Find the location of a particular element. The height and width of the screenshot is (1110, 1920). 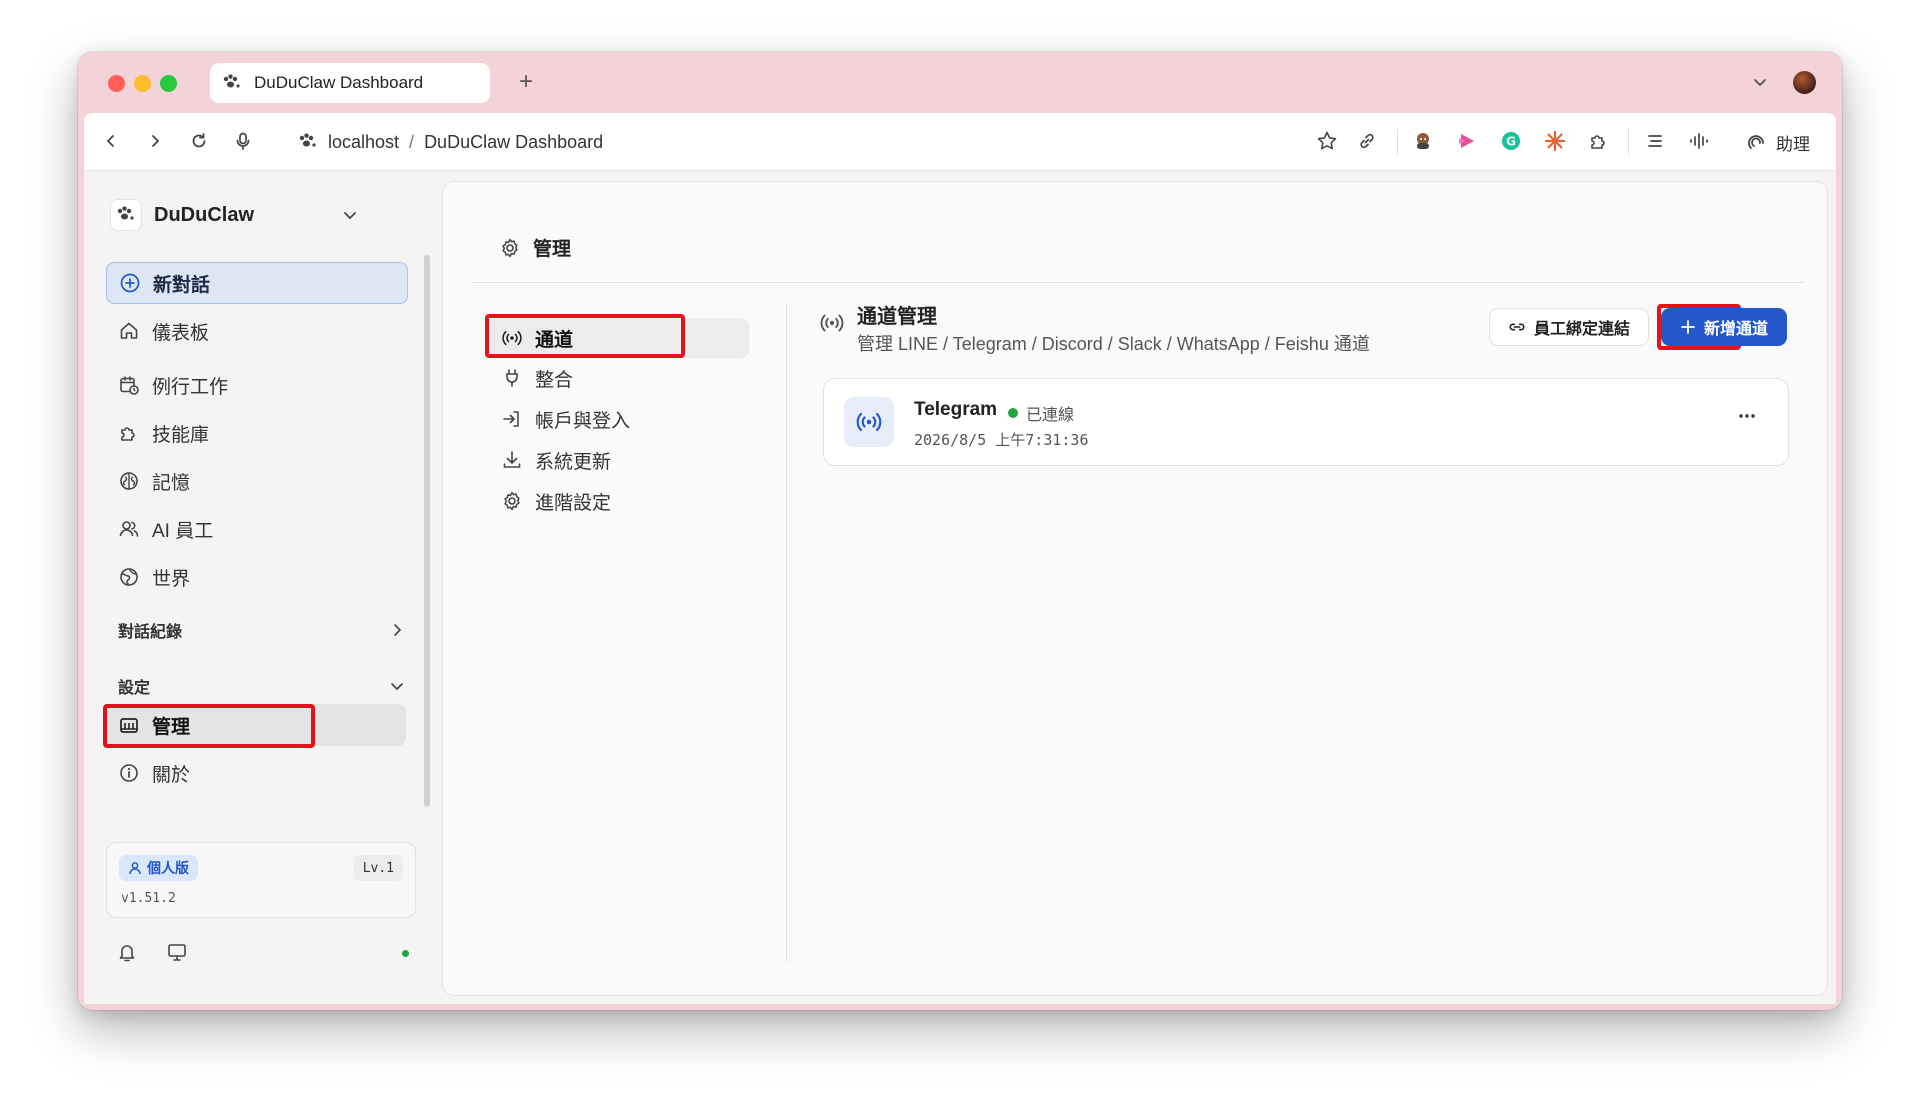

tab-accounts: 帳戶與登入 is located at coordinates (618, 419).